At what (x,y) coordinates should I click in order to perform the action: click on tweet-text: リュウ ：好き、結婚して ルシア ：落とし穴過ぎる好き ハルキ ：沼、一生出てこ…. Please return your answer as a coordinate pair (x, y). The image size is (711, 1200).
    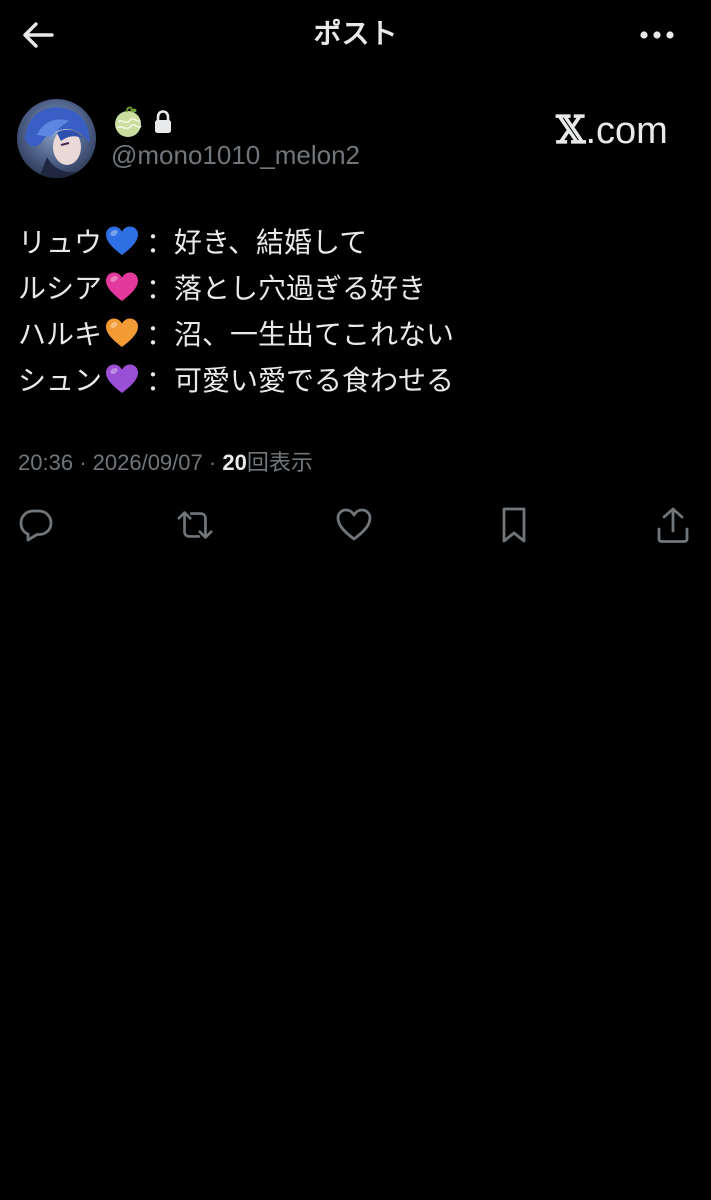
    Looking at the image, I should click on (358, 310).